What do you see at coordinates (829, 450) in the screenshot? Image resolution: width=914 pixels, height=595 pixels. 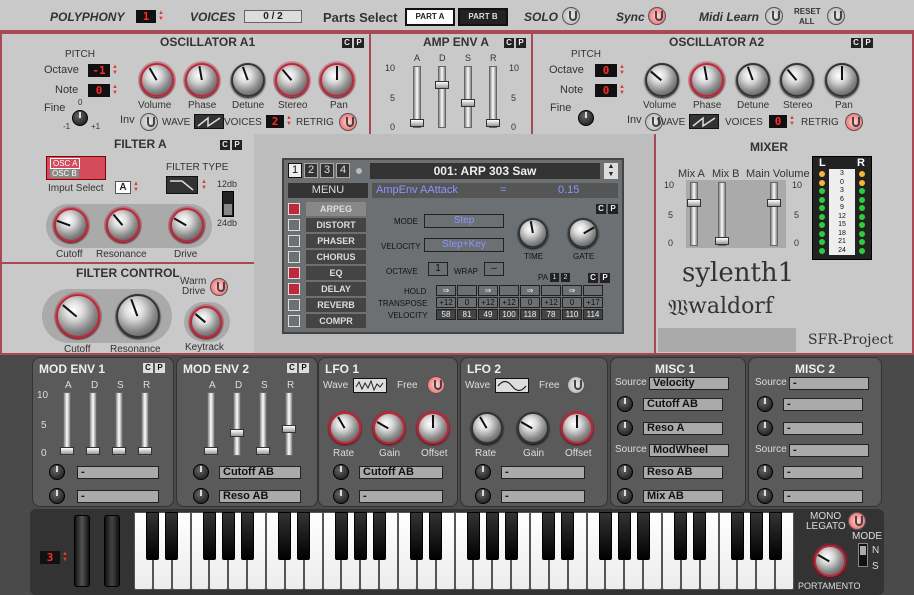 I see `source-2: -` at bounding box center [829, 450].